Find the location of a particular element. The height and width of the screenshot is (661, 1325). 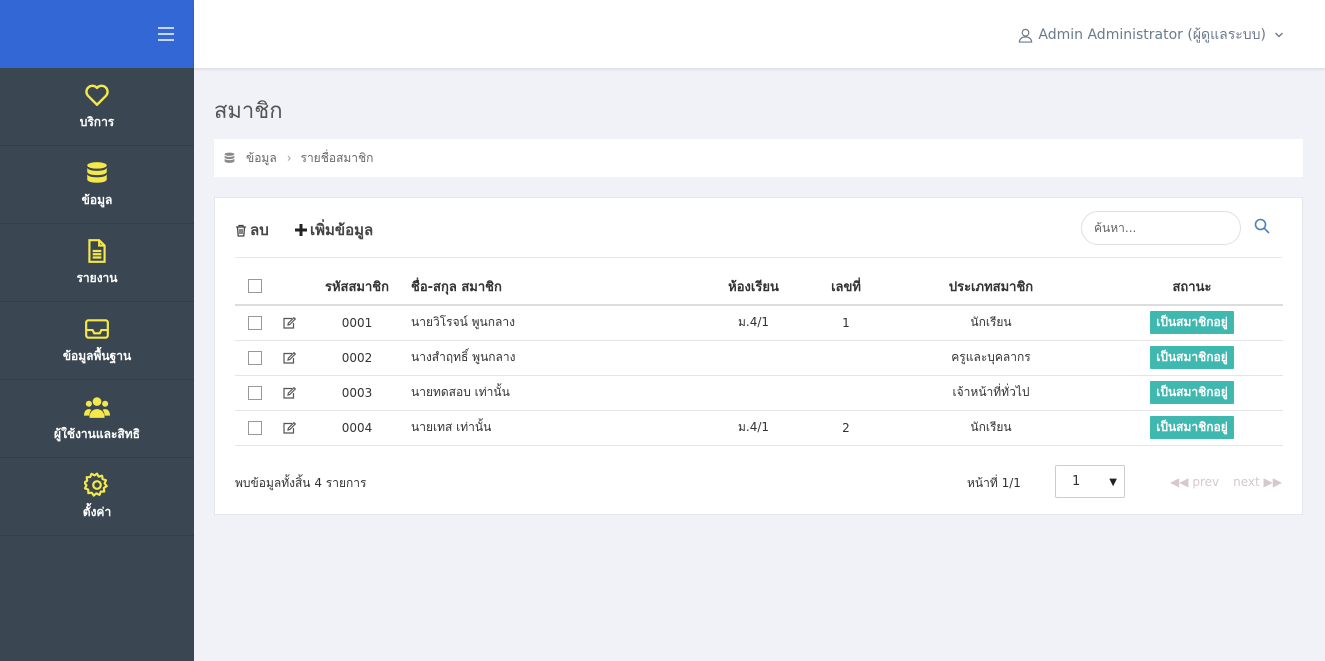

sidebar-item-settings: ตั้งค่า is located at coordinates (97, 497).